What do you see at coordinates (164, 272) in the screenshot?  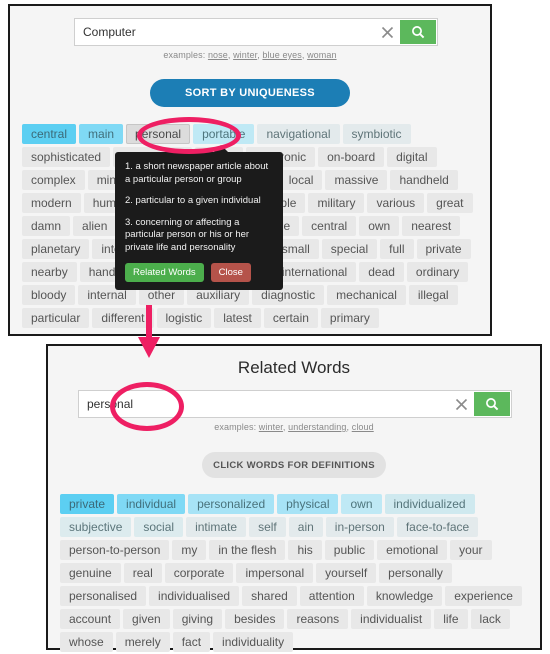 I see `related-words-button: Related Words` at bounding box center [164, 272].